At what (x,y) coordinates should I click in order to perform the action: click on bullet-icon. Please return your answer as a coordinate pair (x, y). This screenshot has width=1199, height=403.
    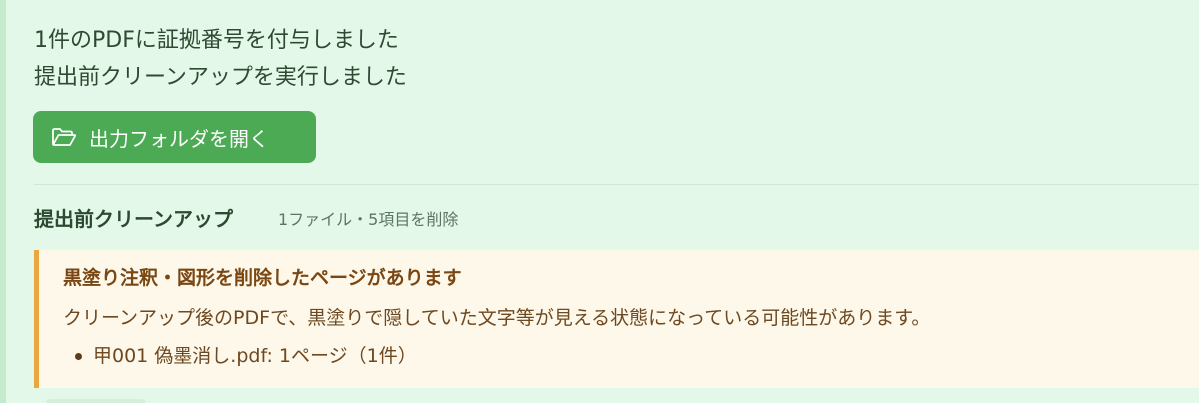
    Looking at the image, I should click on (78, 356).